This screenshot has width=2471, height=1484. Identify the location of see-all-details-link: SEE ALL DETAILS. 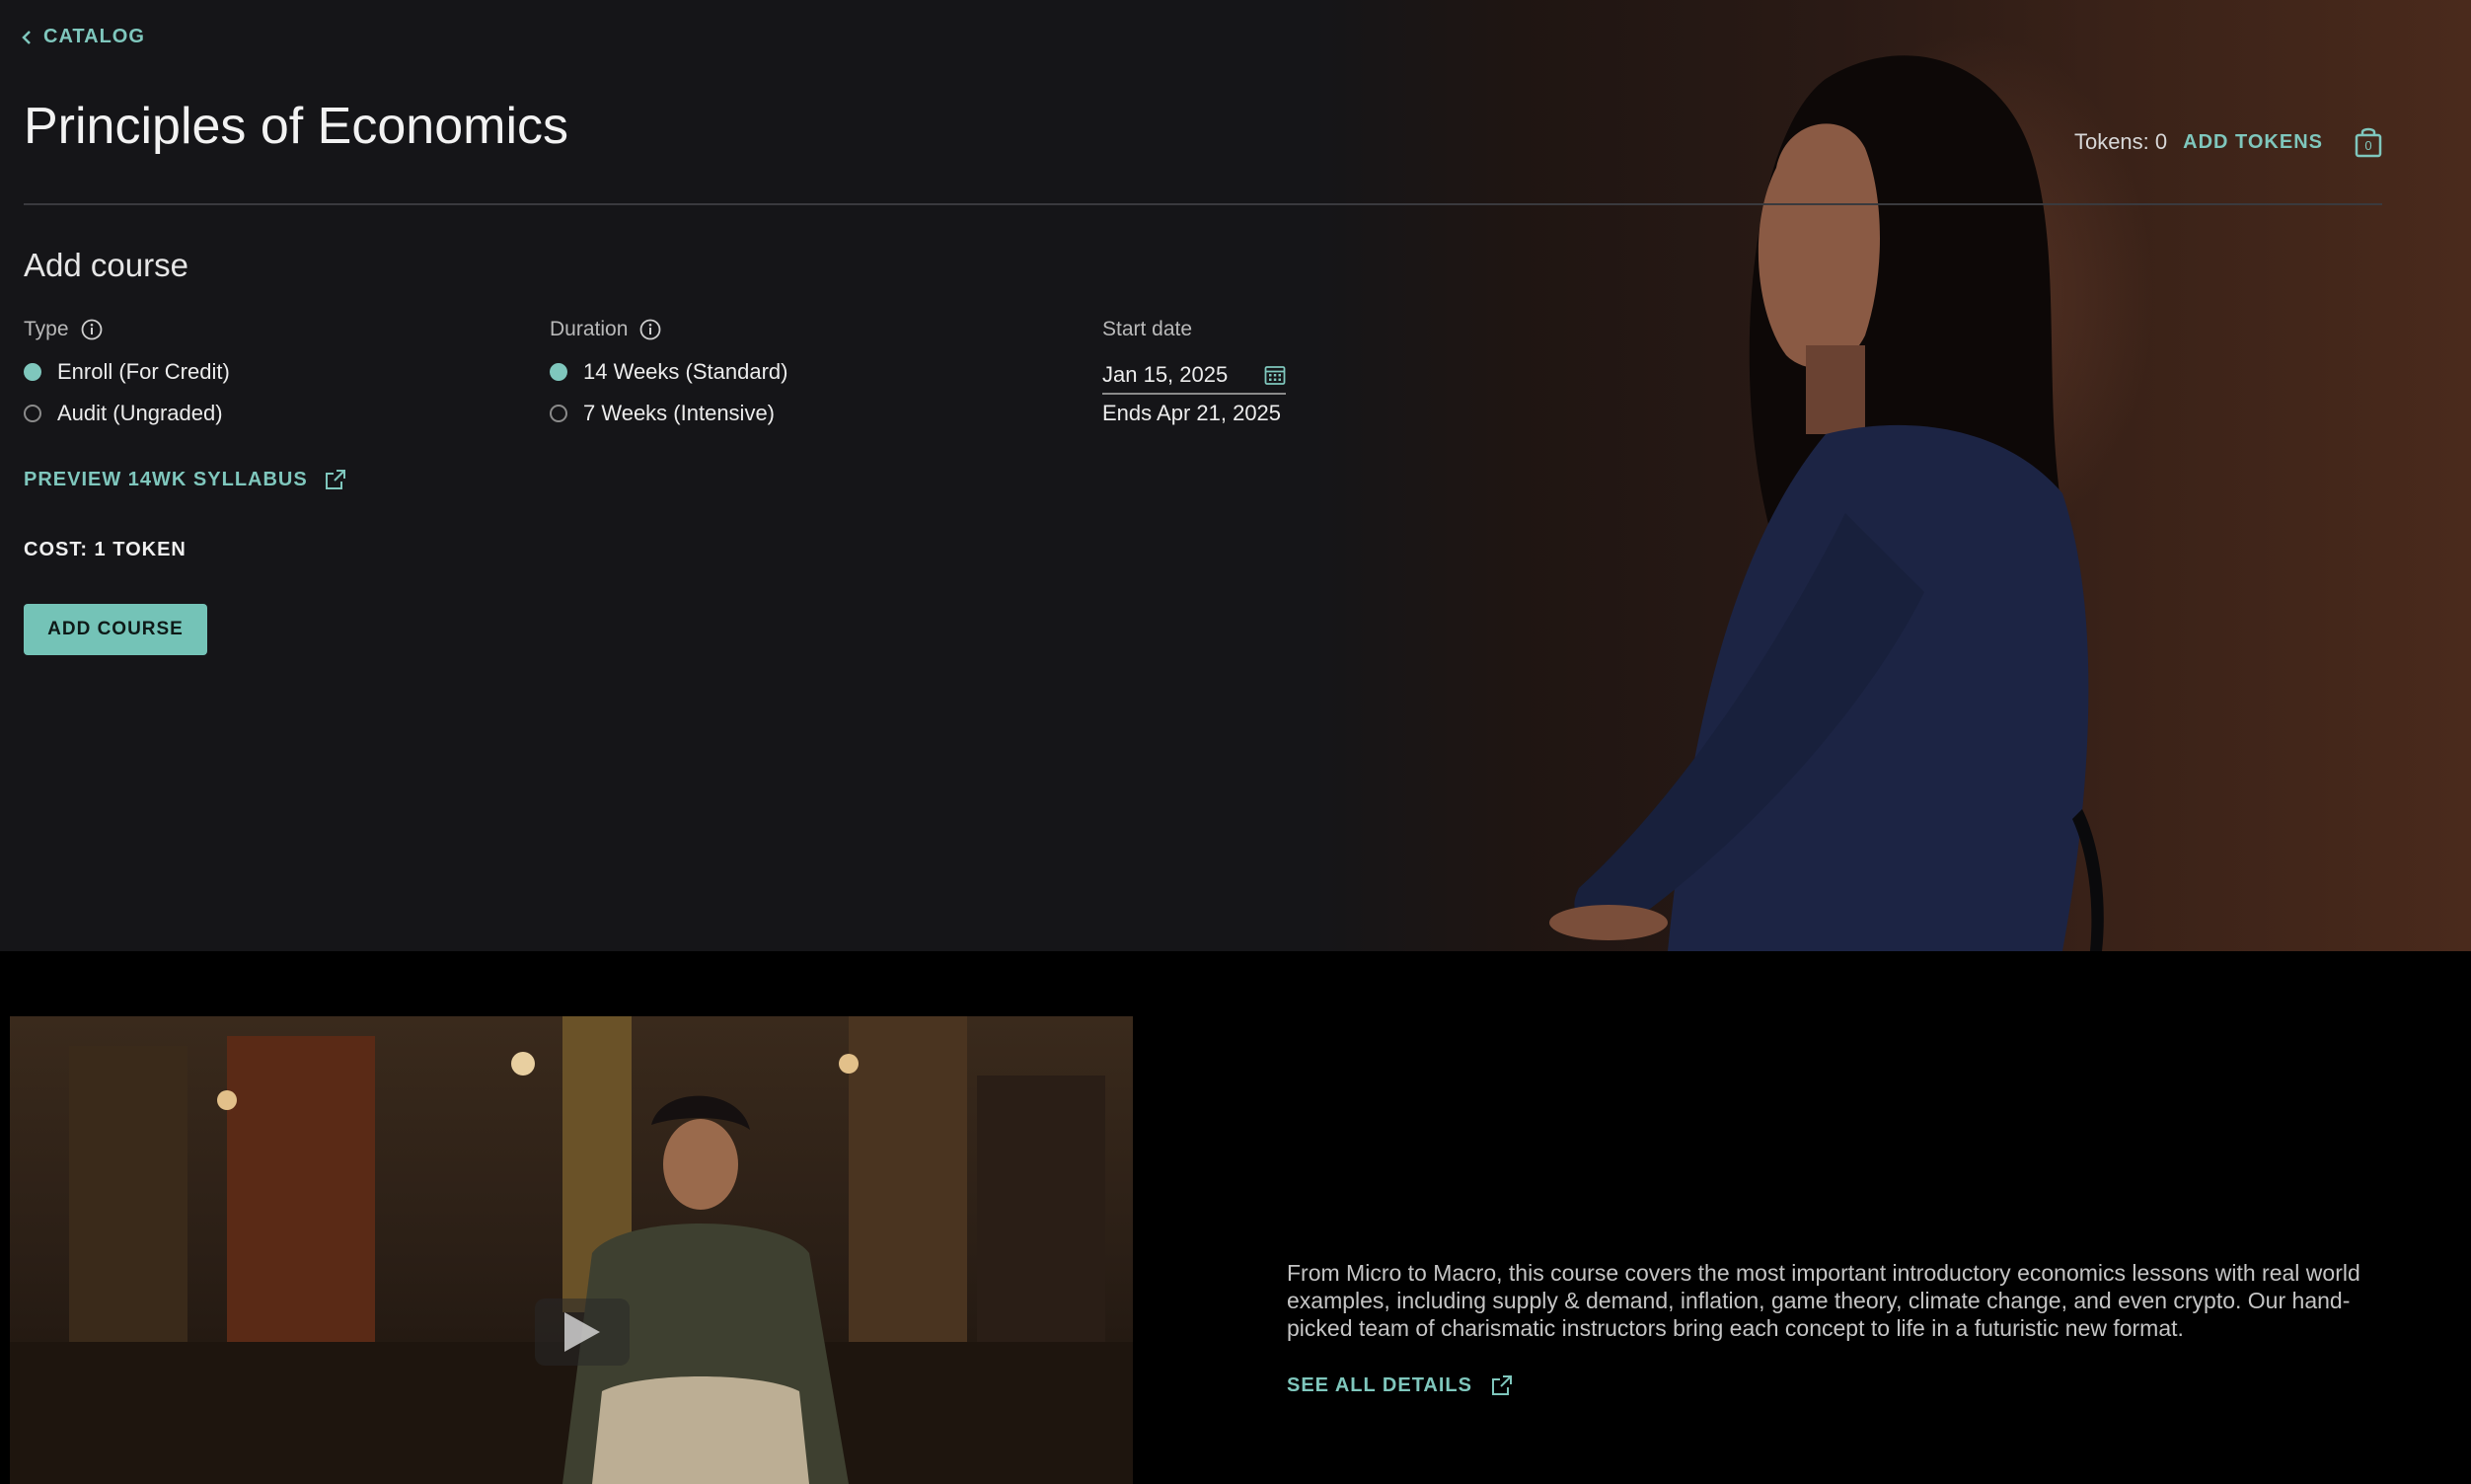
(1400, 1385).